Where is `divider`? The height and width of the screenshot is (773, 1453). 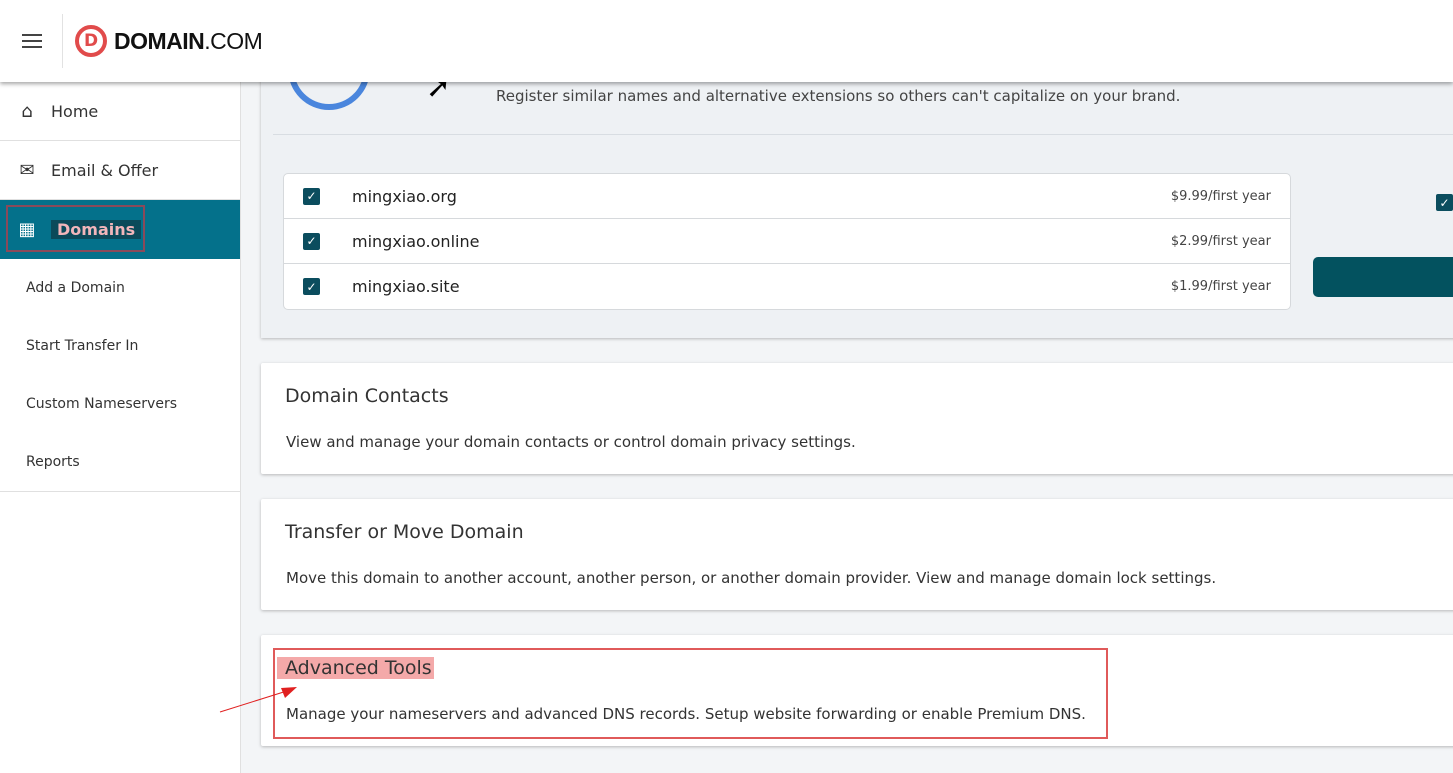
divider is located at coordinates (62, 41).